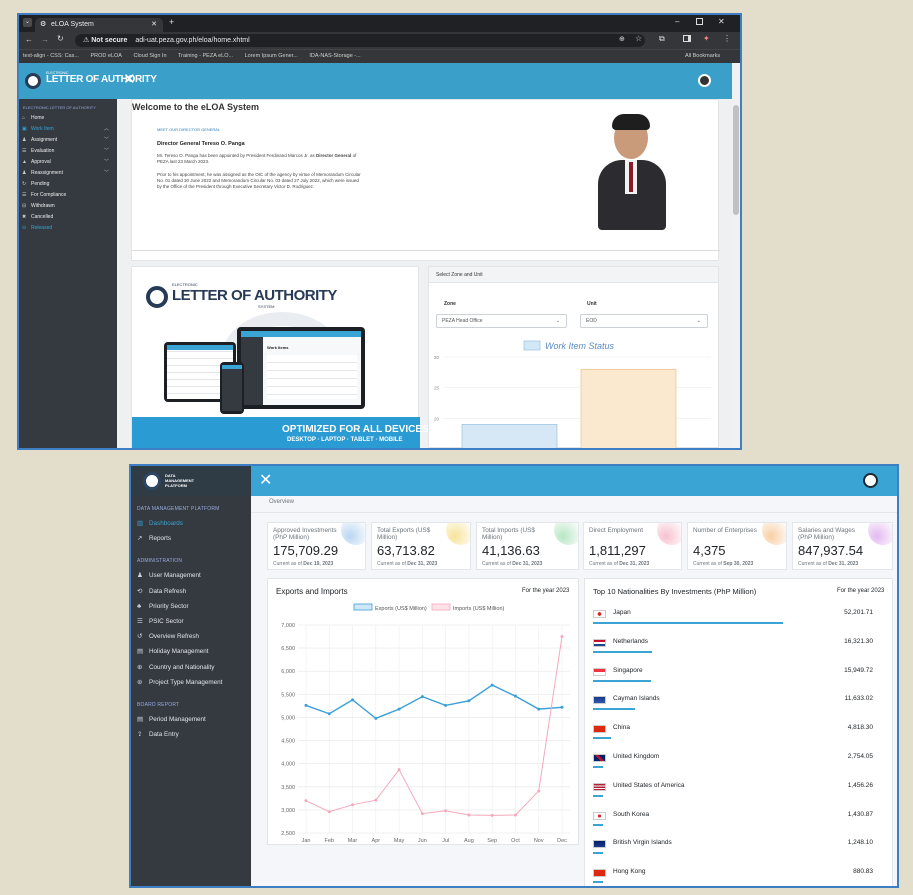 This screenshot has height=895, width=913. I want to click on sidebar-item-reports: ↗ Reports, so click(191, 538).